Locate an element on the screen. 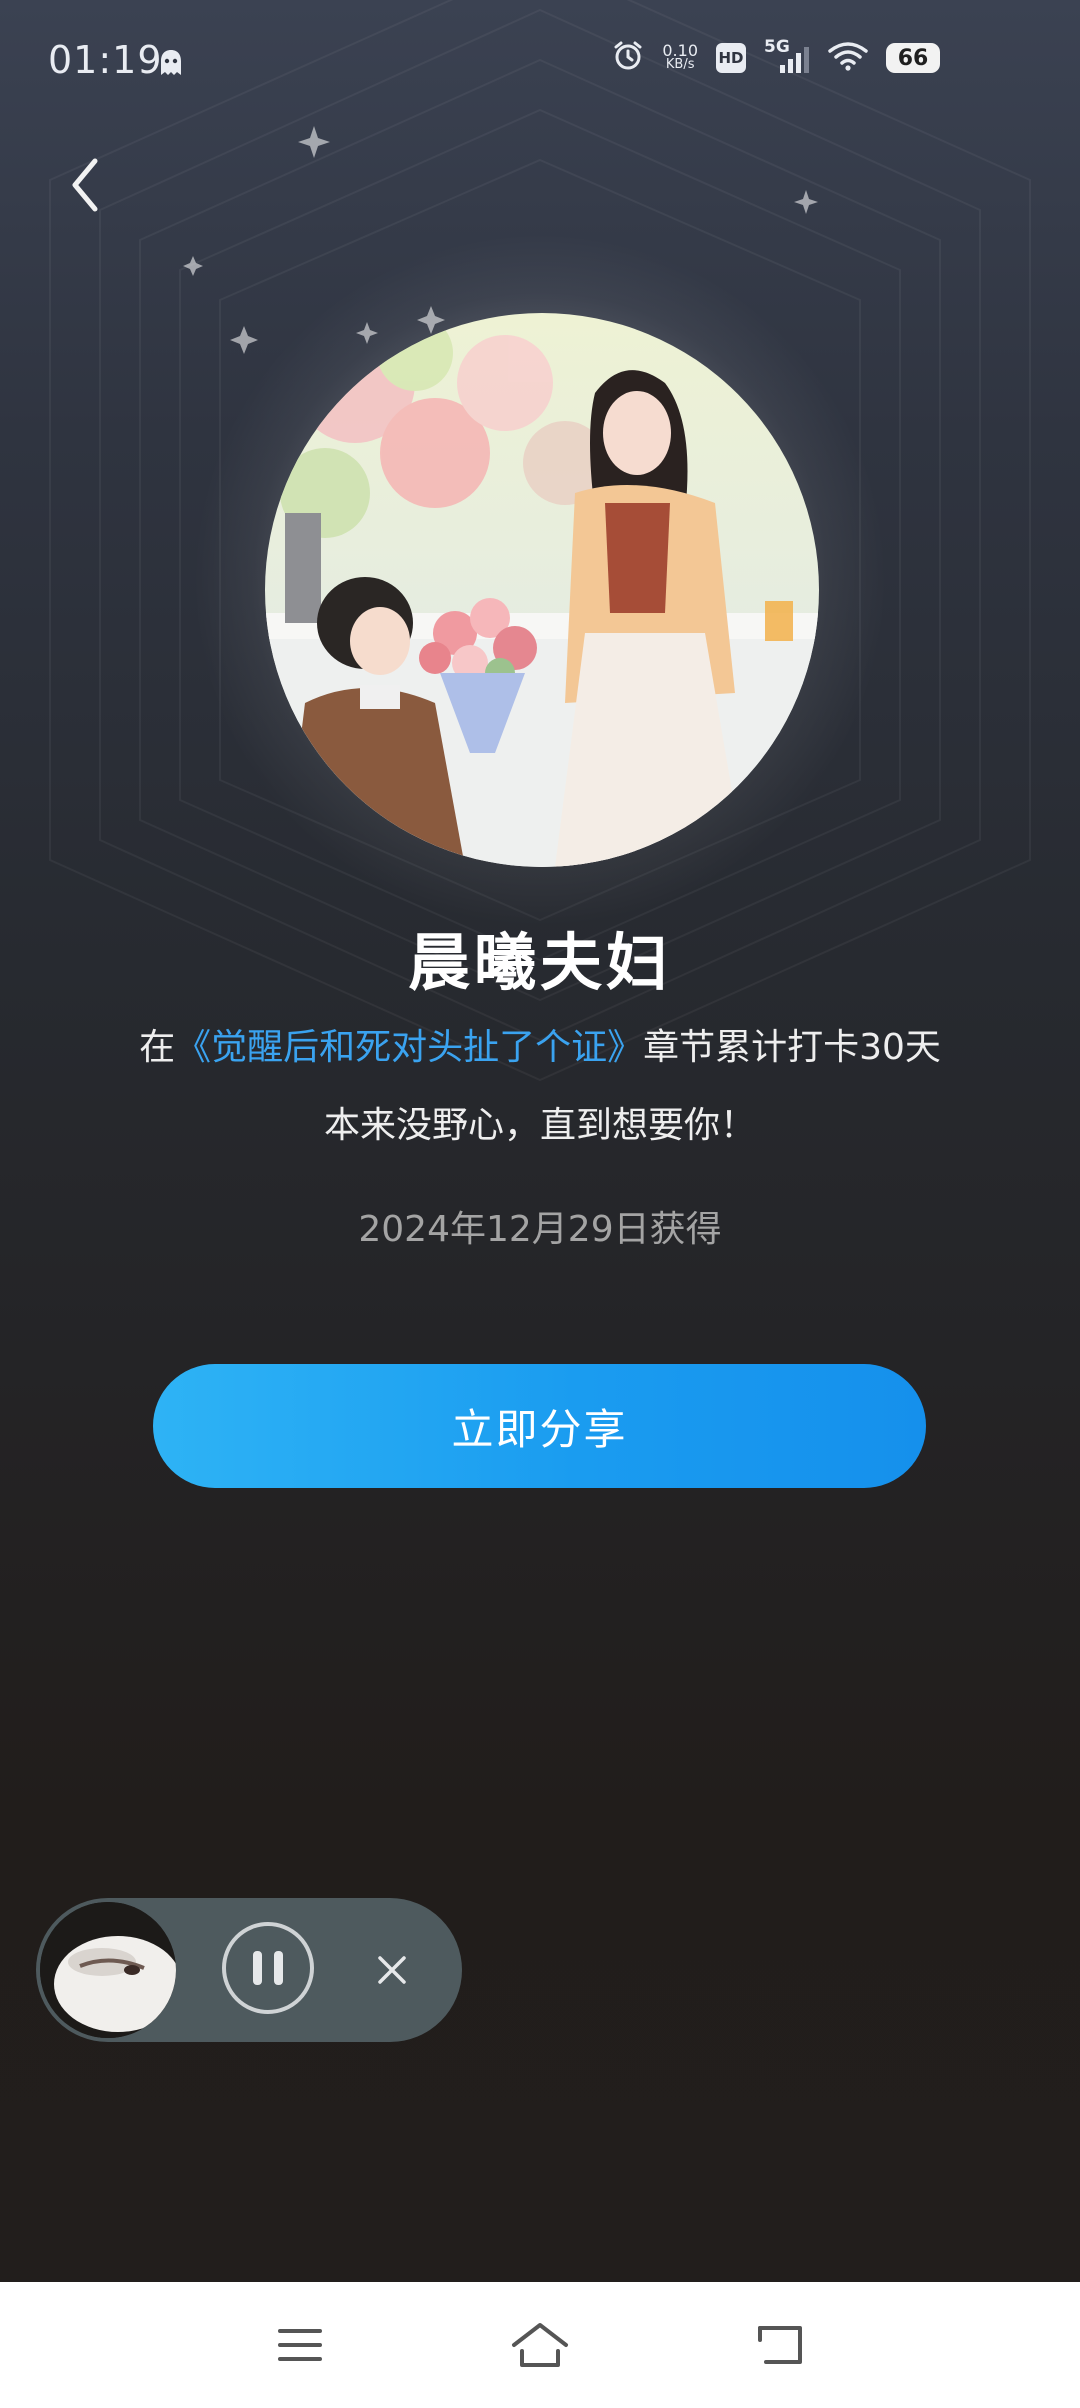  share-button: 立即分享 is located at coordinates (539, 1426).